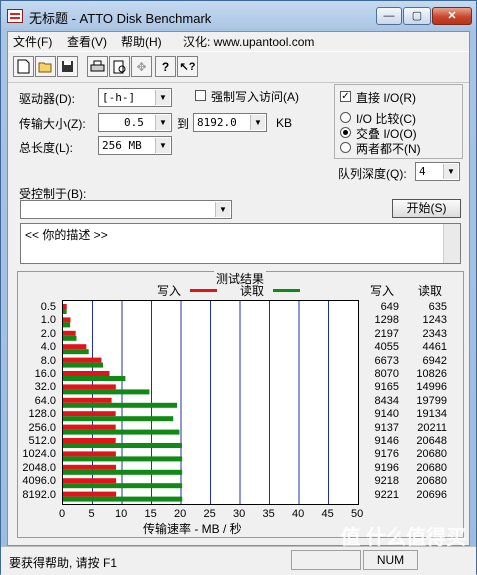 The image size is (477, 575). Describe the element at coordinates (67, 66) in the screenshot. I see `save-icon` at that location.